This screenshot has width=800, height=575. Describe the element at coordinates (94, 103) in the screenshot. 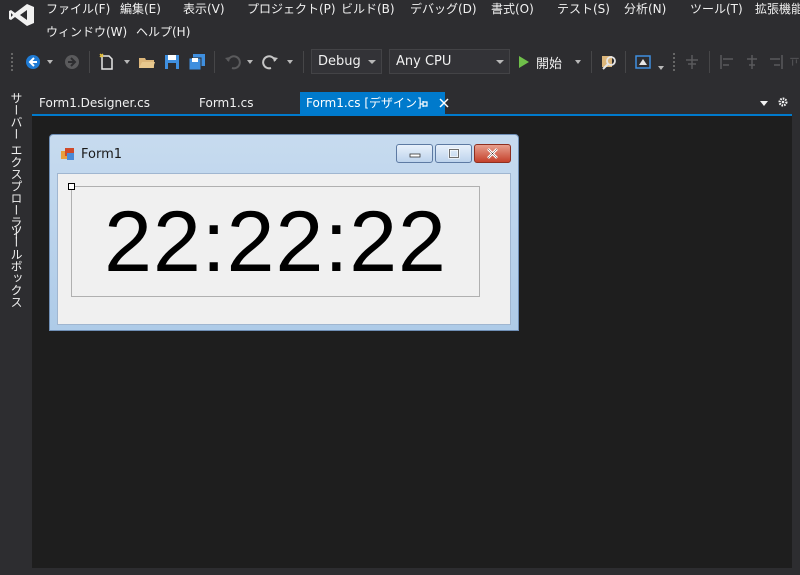

I see `tab-form1-designer-cs: Form1.Designer.cs` at that location.